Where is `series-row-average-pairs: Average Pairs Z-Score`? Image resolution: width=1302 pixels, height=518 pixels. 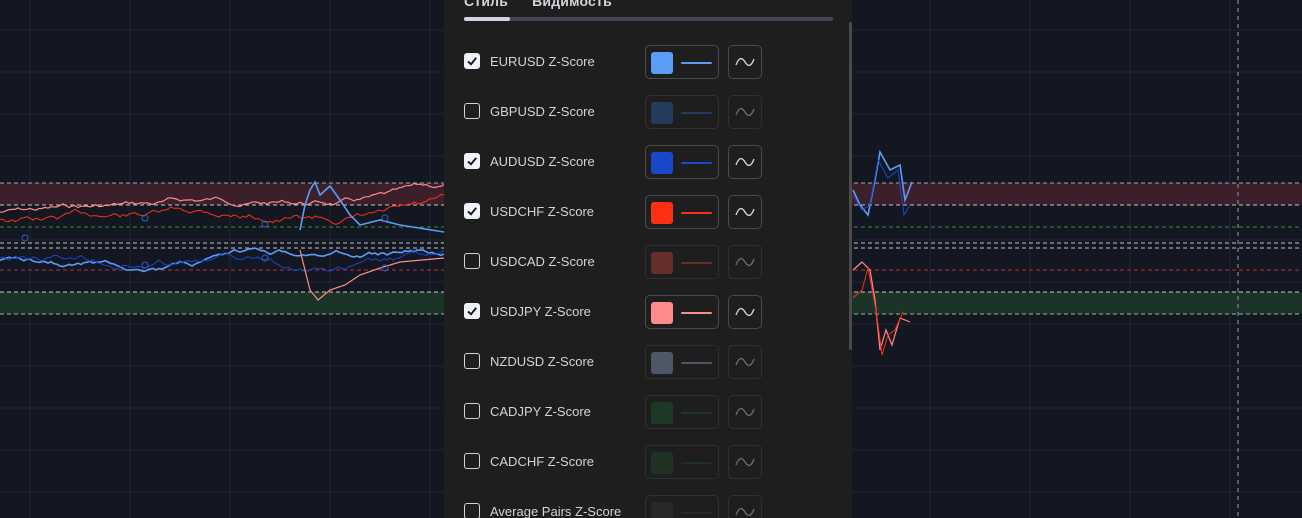
series-row-average-pairs: Average Pairs Z-Score is located at coordinates (624, 506).